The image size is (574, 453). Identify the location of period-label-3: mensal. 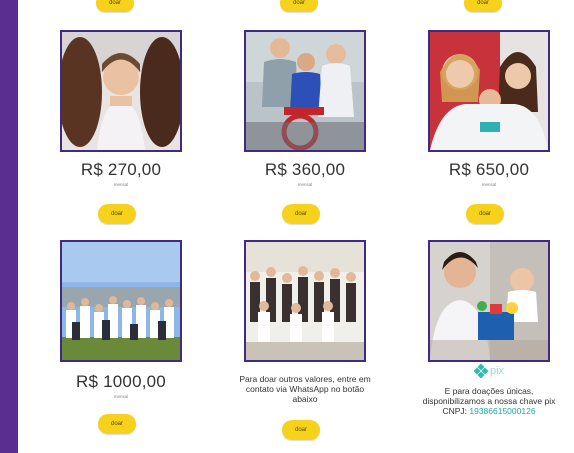
(489, 184).